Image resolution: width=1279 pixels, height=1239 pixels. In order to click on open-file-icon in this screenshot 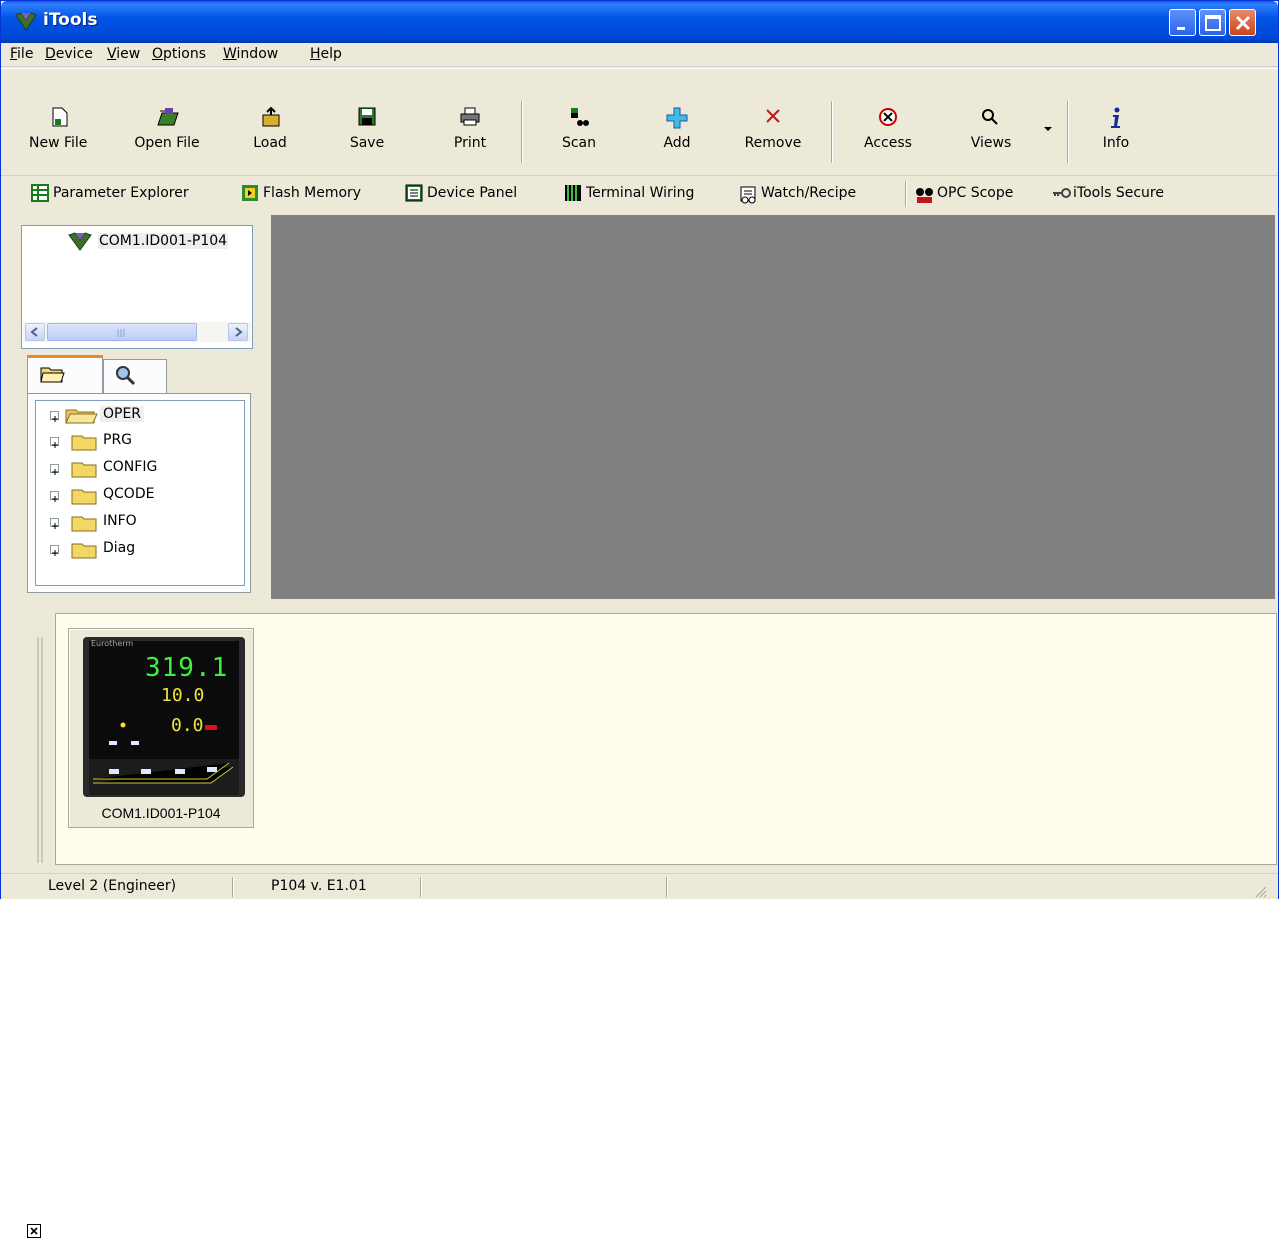, I will do `click(168, 117)`.